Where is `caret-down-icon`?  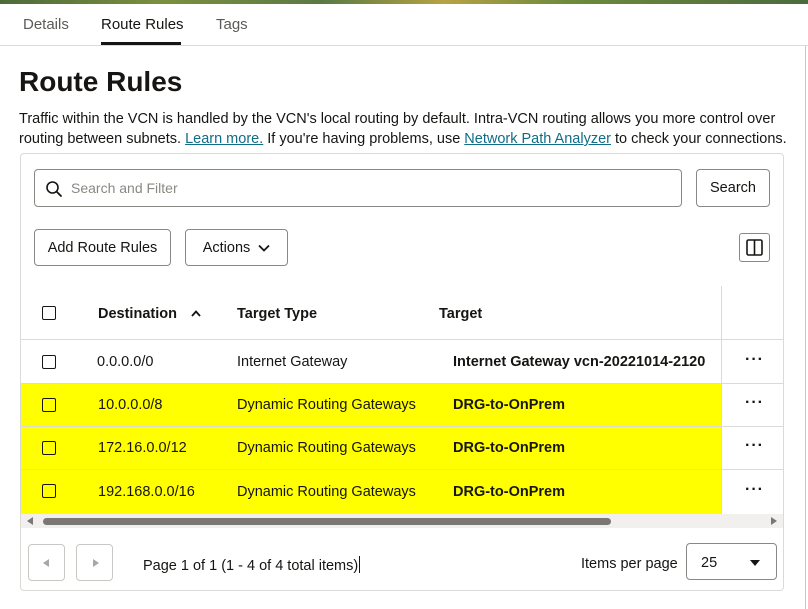 caret-down-icon is located at coordinates (755, 563).